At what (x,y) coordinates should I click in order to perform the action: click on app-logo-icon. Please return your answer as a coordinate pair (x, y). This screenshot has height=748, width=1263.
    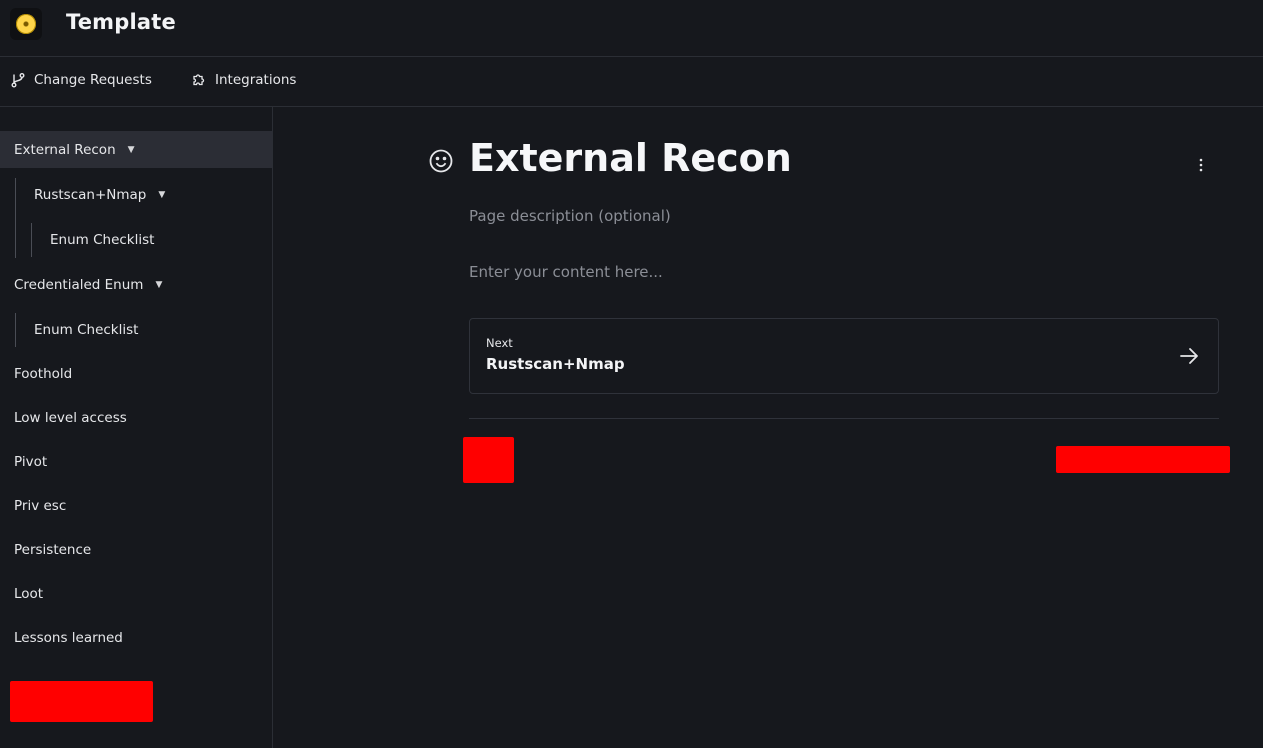
    Looking at the image, I should click on (26, 24).